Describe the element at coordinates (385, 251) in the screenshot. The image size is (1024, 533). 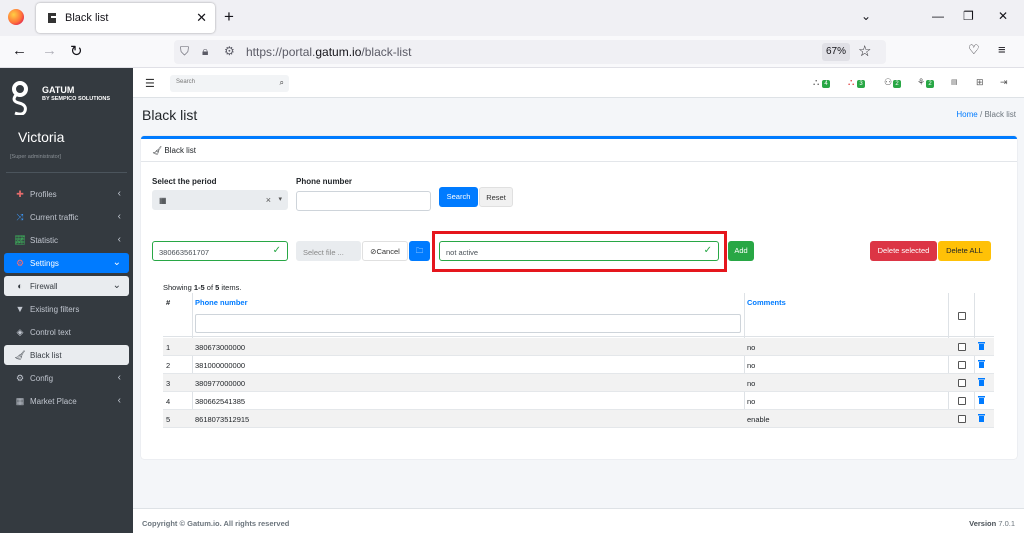
I see `cancel-file-button: ⊘Cancel` at that location.